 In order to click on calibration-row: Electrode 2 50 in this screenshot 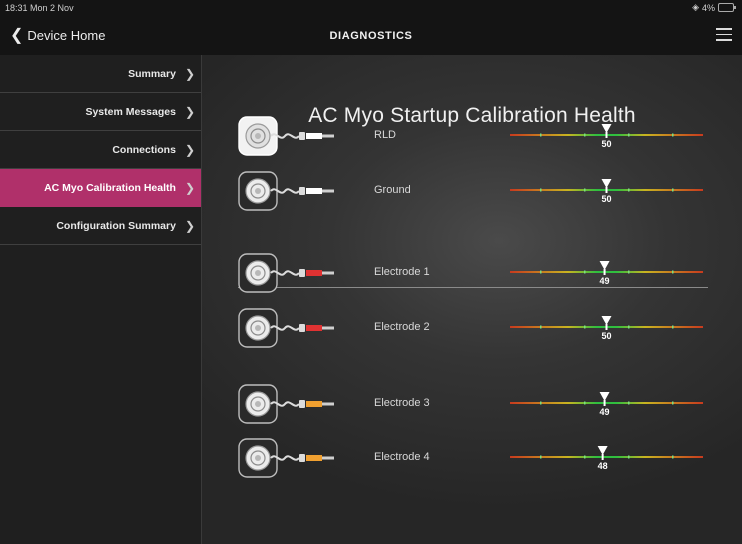, I will do `click(478, 329)`.